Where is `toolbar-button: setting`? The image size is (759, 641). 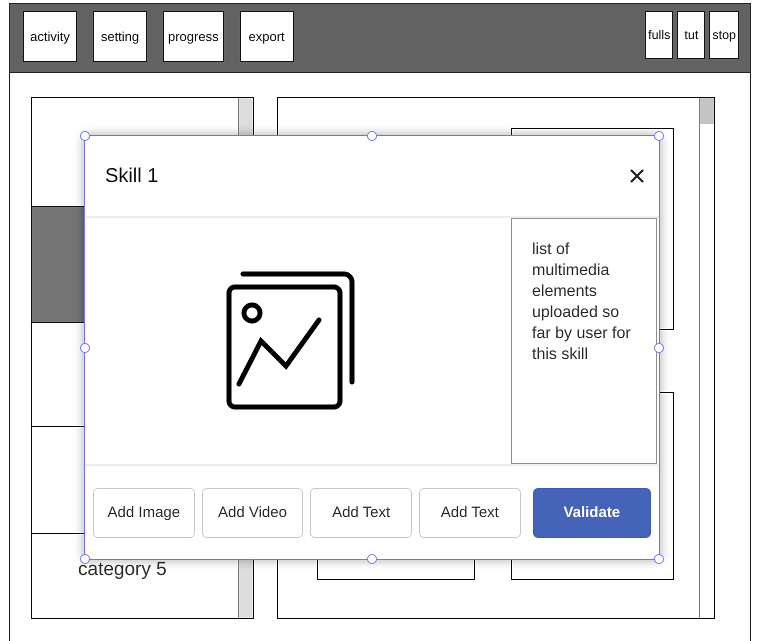
toolbar-button: setting is located at coordinates (120, 36).